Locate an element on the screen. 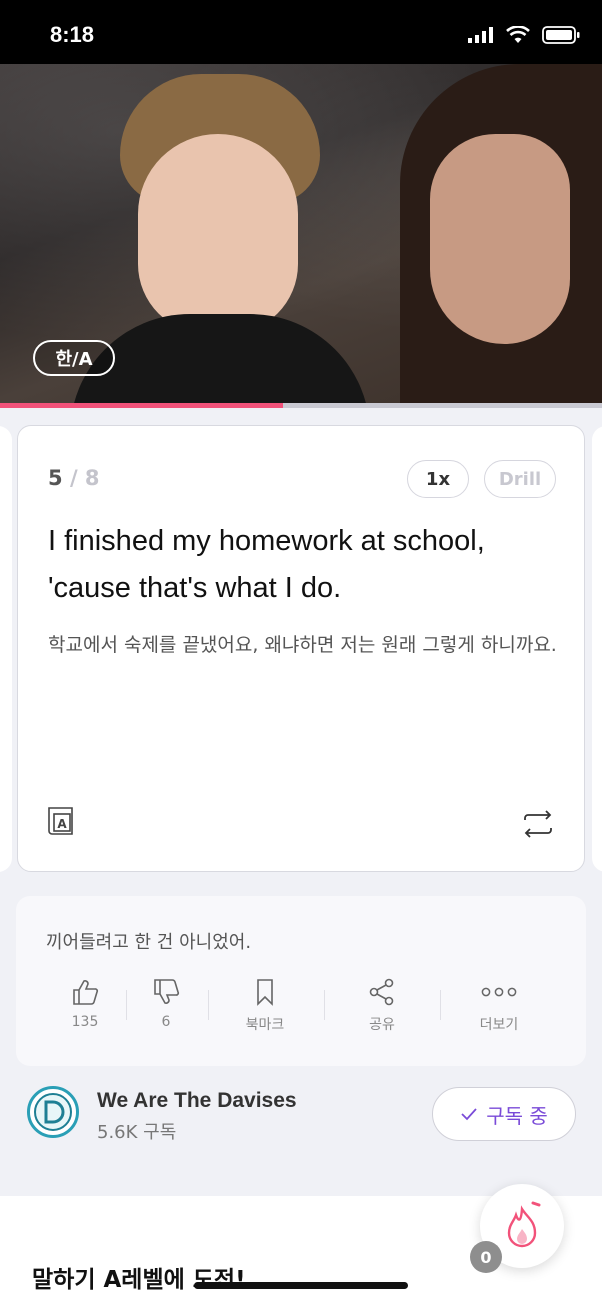 The image size is (602, 1304). language-toggle-button: 한/A is located at coordinates (74, 358).